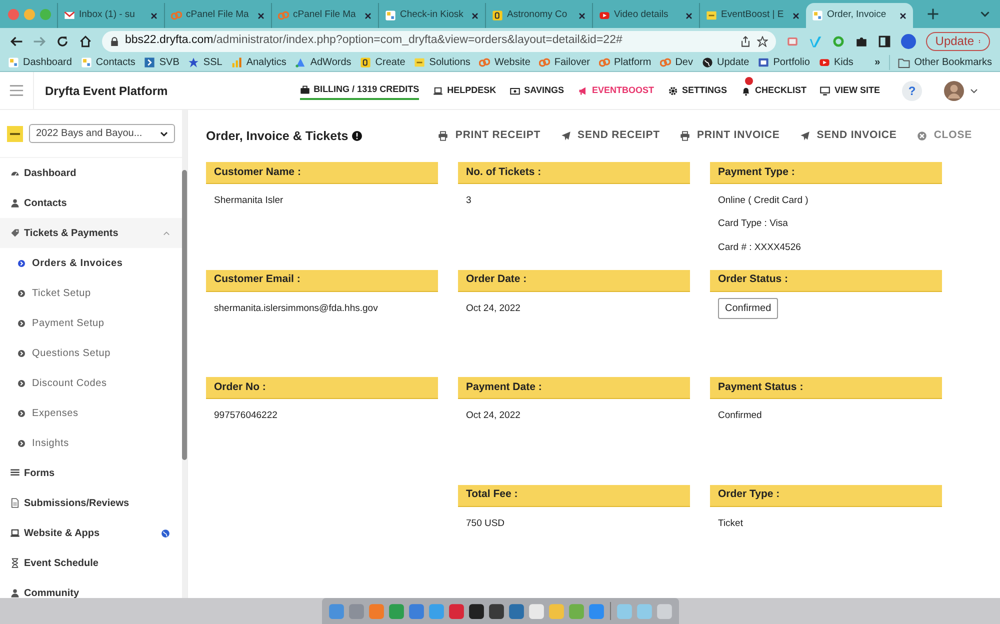 The height and width of the screenshot is (624, 1000). I want to click on sidebar-item: Dashboard, so click(91, 173).